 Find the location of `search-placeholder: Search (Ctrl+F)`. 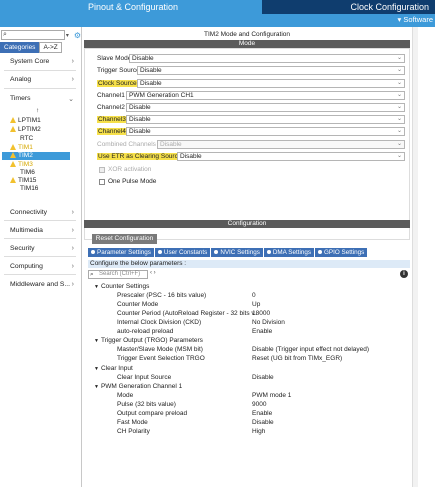

search-placeholder: Search (Ctrl+F) is located at coordinates (120, 274).